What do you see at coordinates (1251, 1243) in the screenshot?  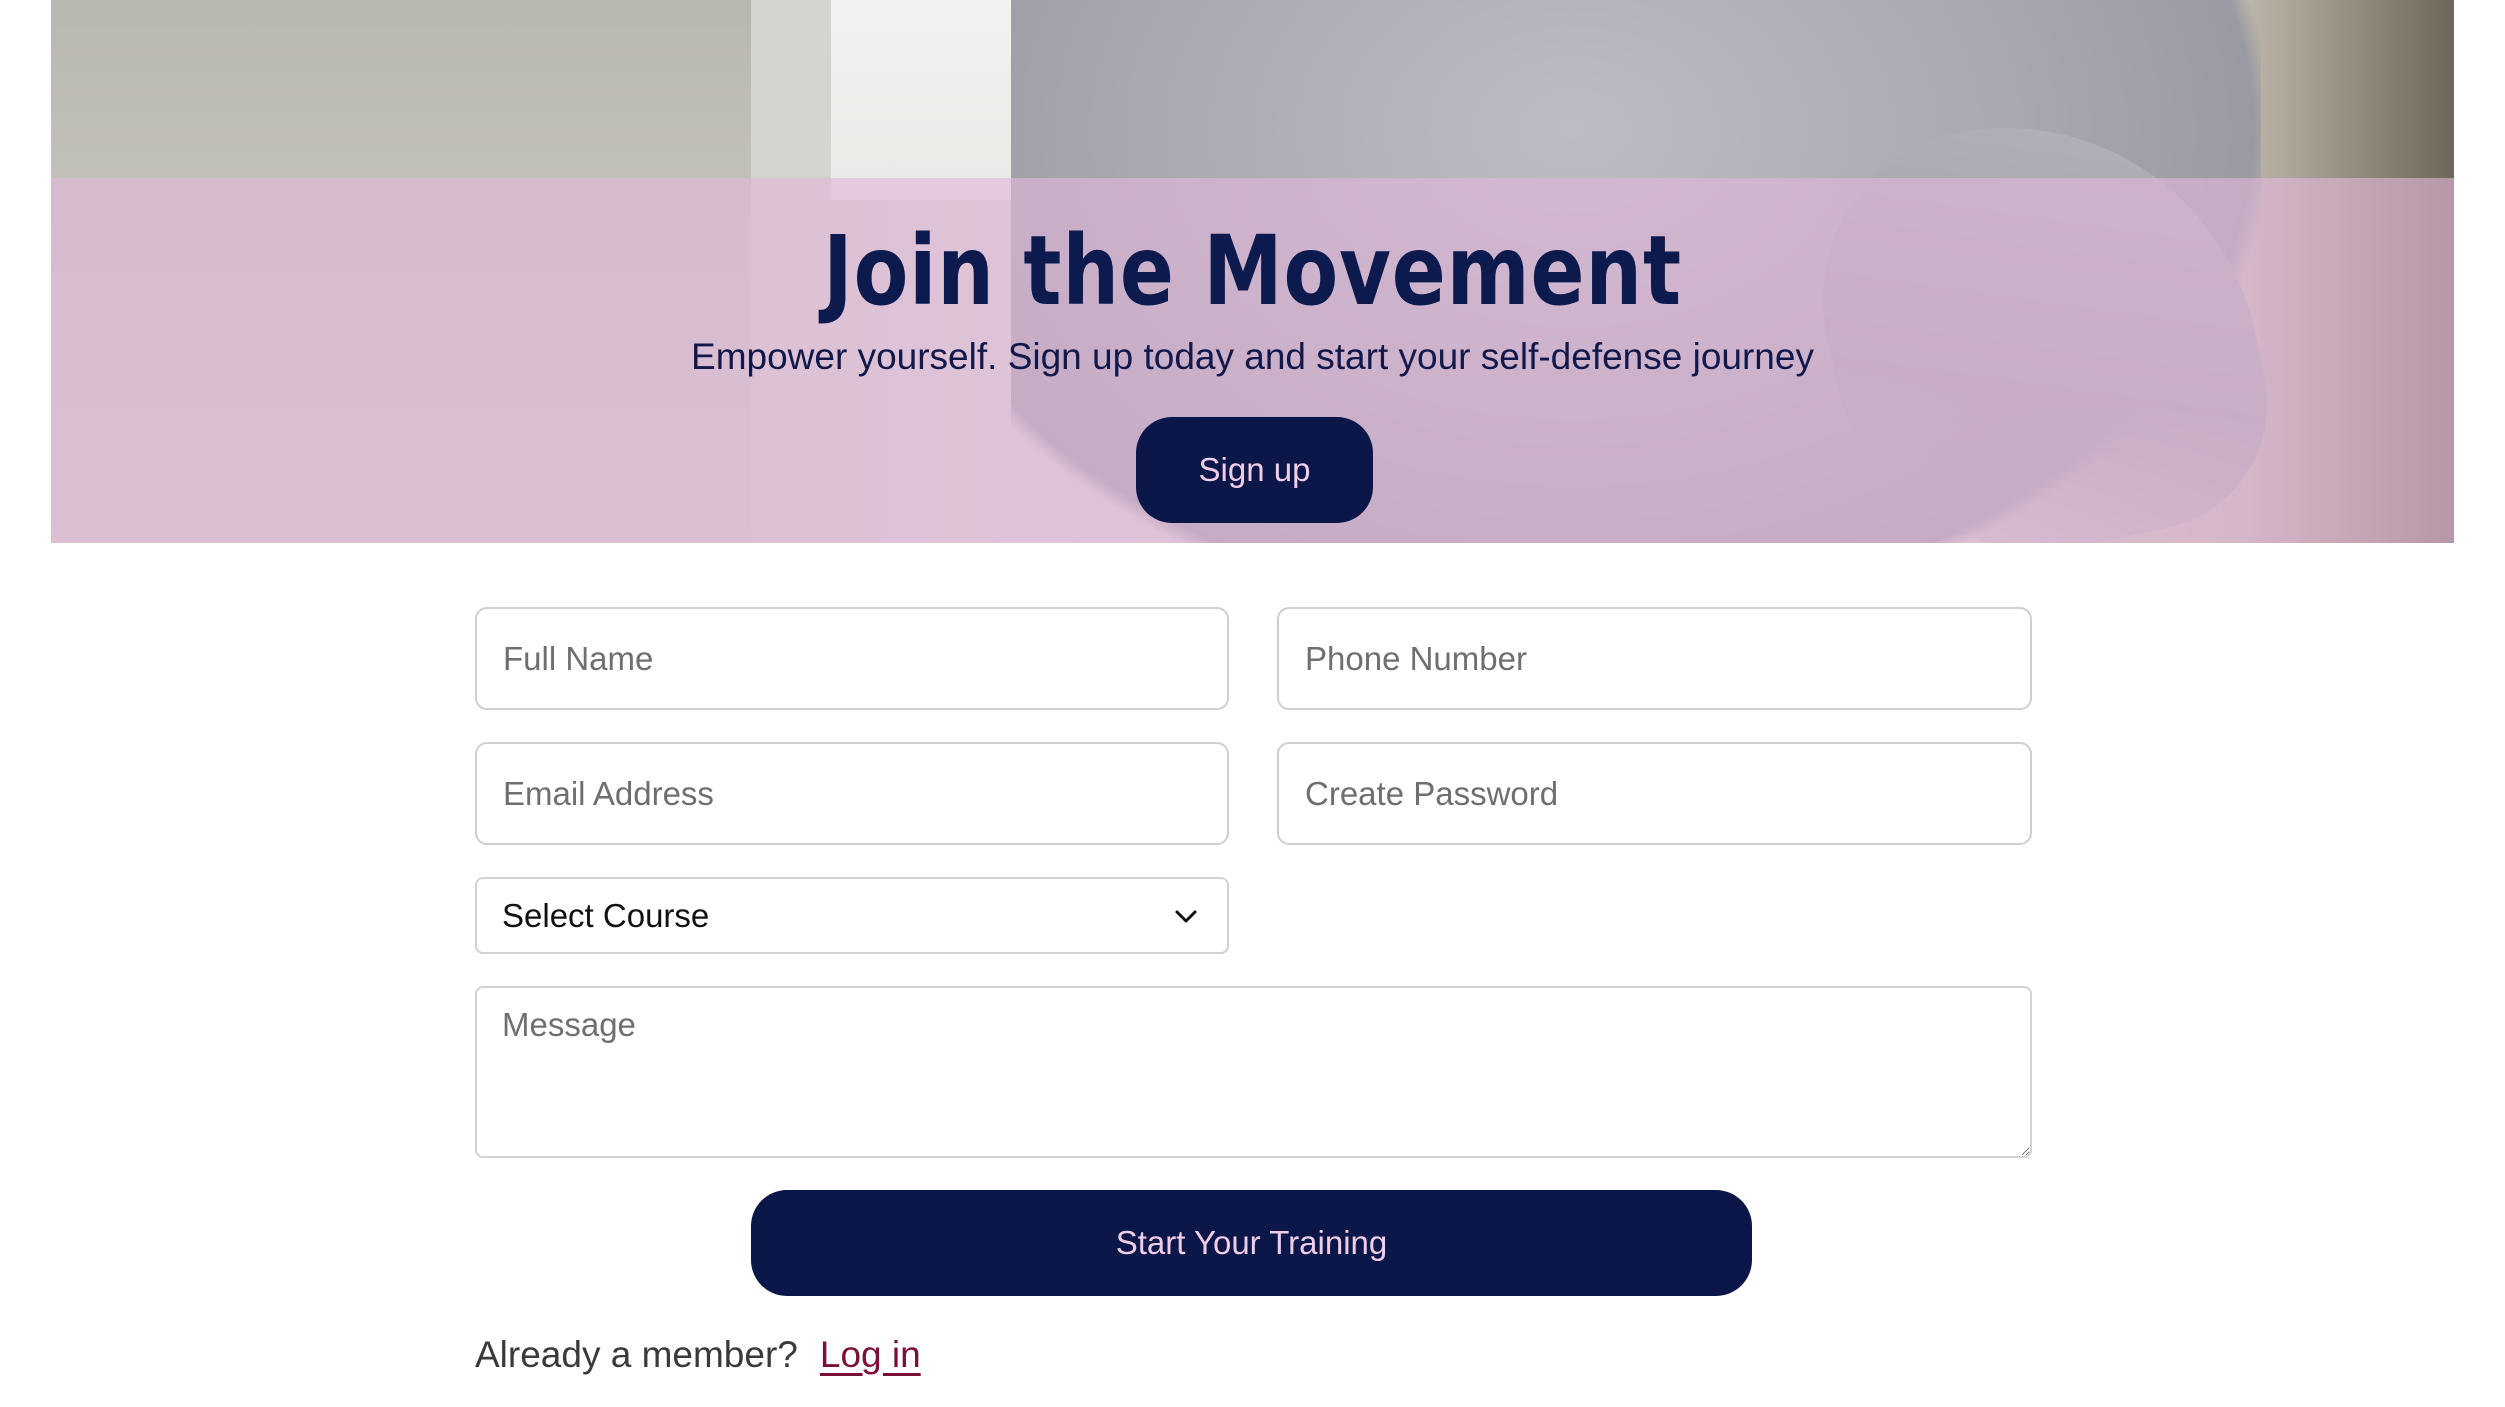 I see `start-training-button: Start Your Training` at bounding box center [1251, 1243].